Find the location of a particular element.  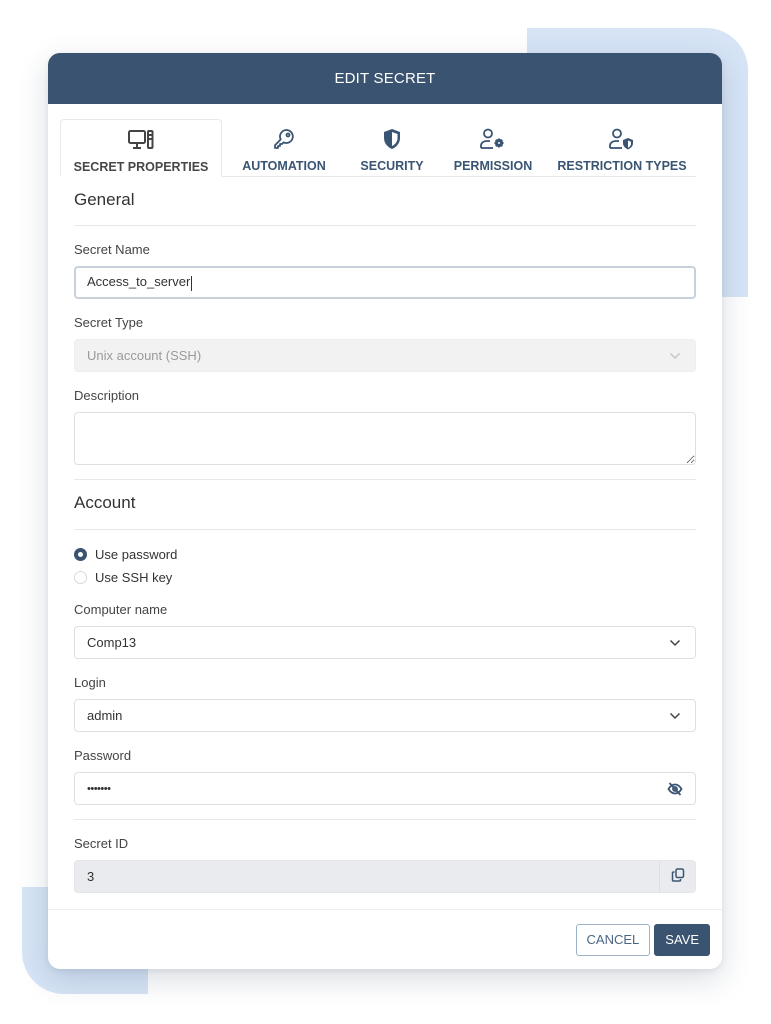

copy-button is located at coordinates (677, 876).